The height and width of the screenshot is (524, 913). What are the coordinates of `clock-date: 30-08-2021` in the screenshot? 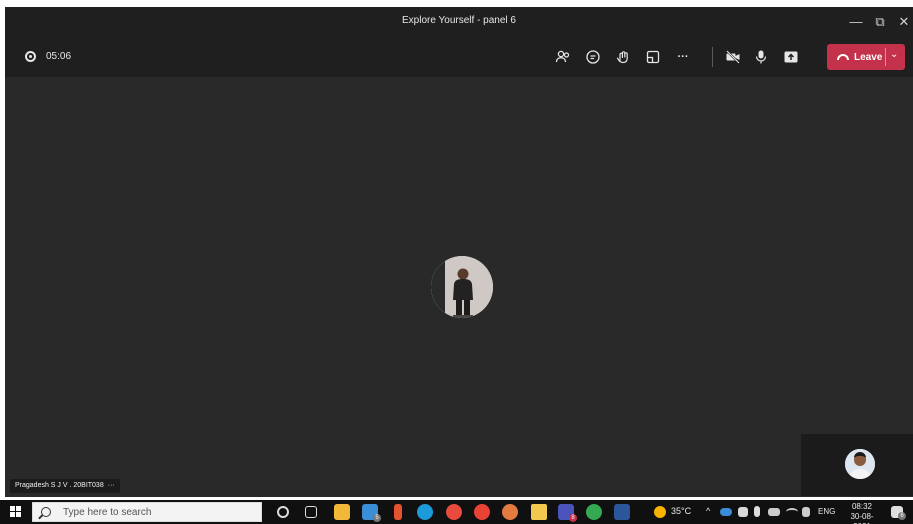 It's located at (862, 518).